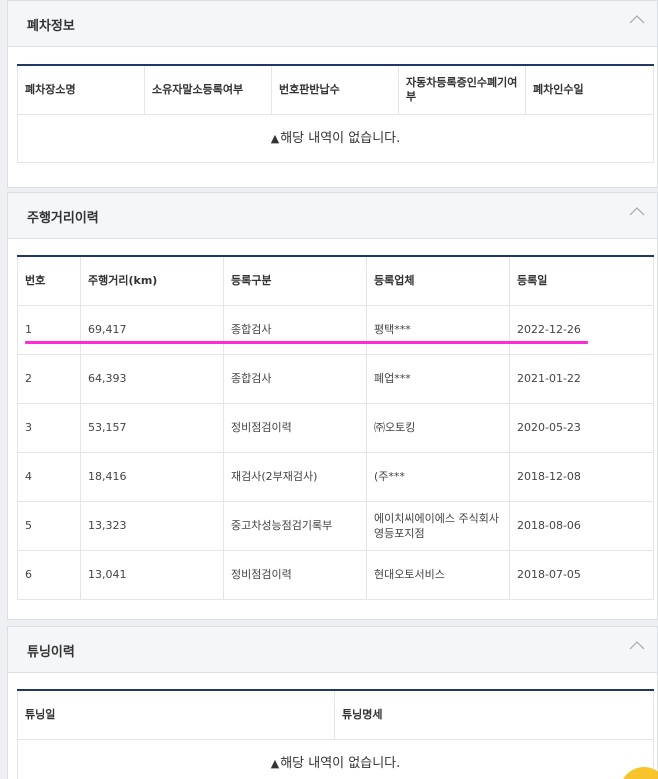 The width and height of the screenshot is (658, 779). Describe the element at coordinates (51, 652) in the screenshot. I see `tuning-history-title: 튜닝이력` at that location.